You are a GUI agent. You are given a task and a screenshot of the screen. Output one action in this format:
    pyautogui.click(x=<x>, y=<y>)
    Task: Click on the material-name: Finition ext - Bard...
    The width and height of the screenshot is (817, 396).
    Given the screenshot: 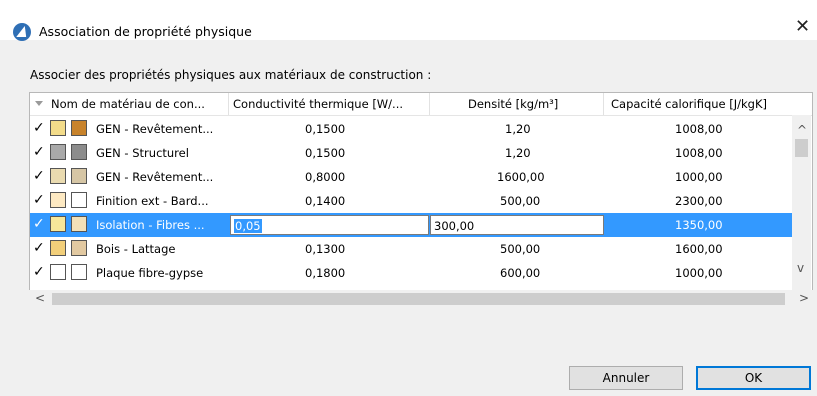 What is the action you would take?
    pyautogui.click(x=152, y=201)
    